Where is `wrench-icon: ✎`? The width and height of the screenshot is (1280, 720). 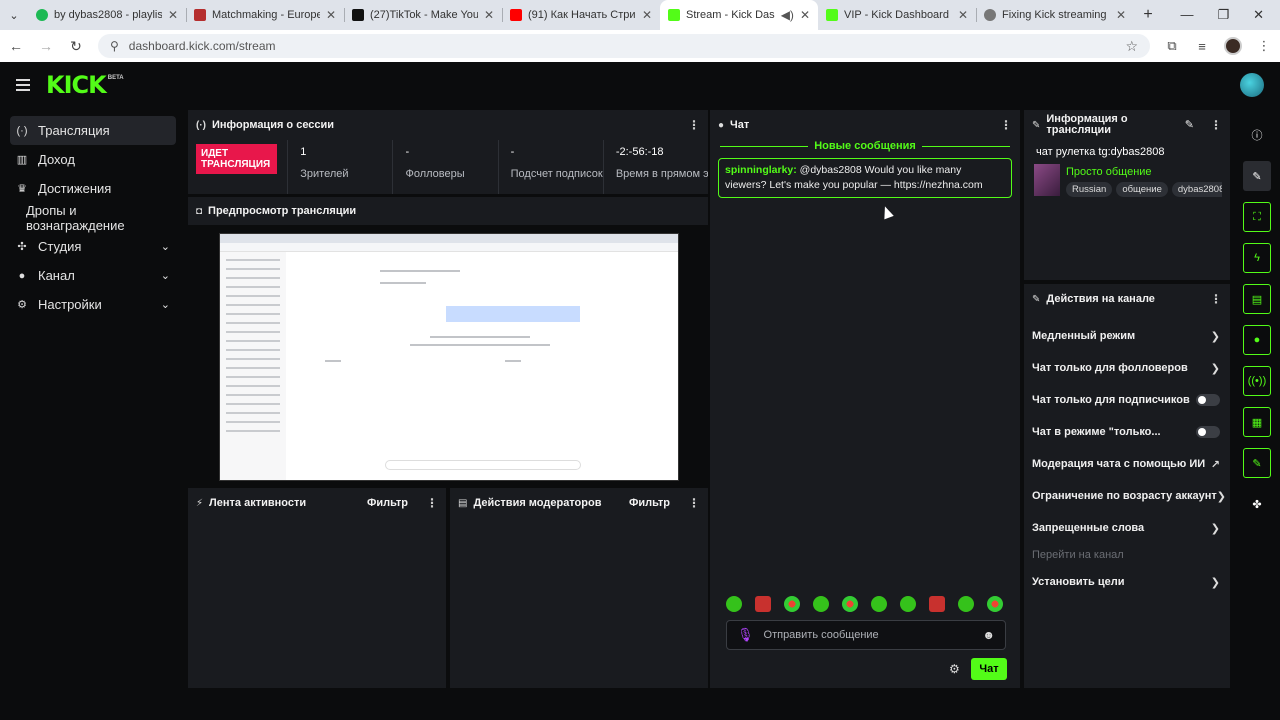 wrench-icon: ✎ is located at coordinates (1257, 463).